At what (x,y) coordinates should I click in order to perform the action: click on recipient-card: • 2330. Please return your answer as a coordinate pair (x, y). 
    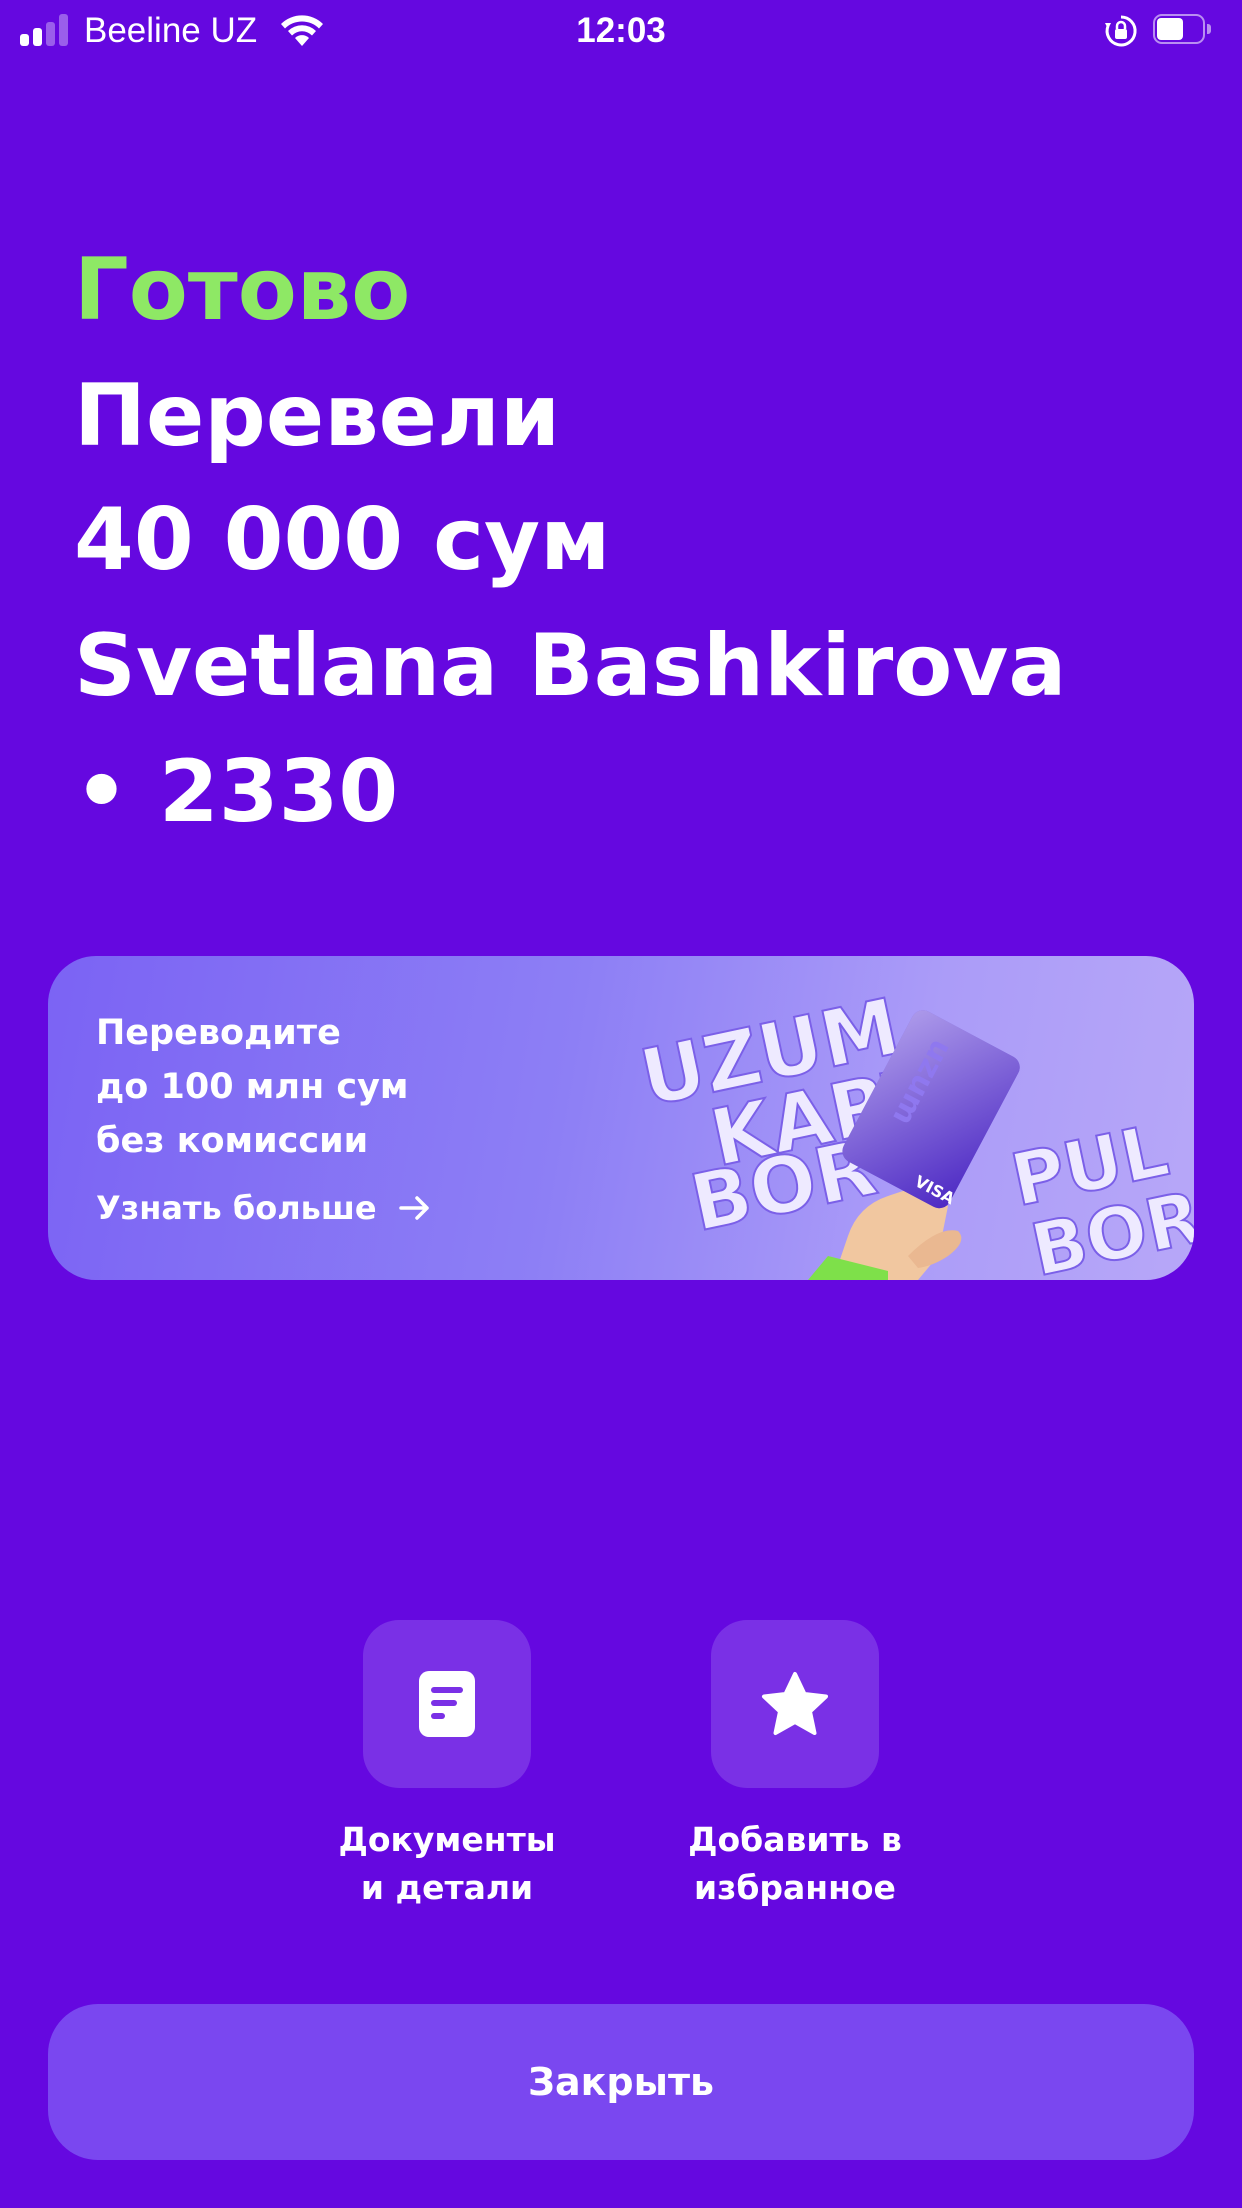
    Looking at the image, I should click on (236, 792).